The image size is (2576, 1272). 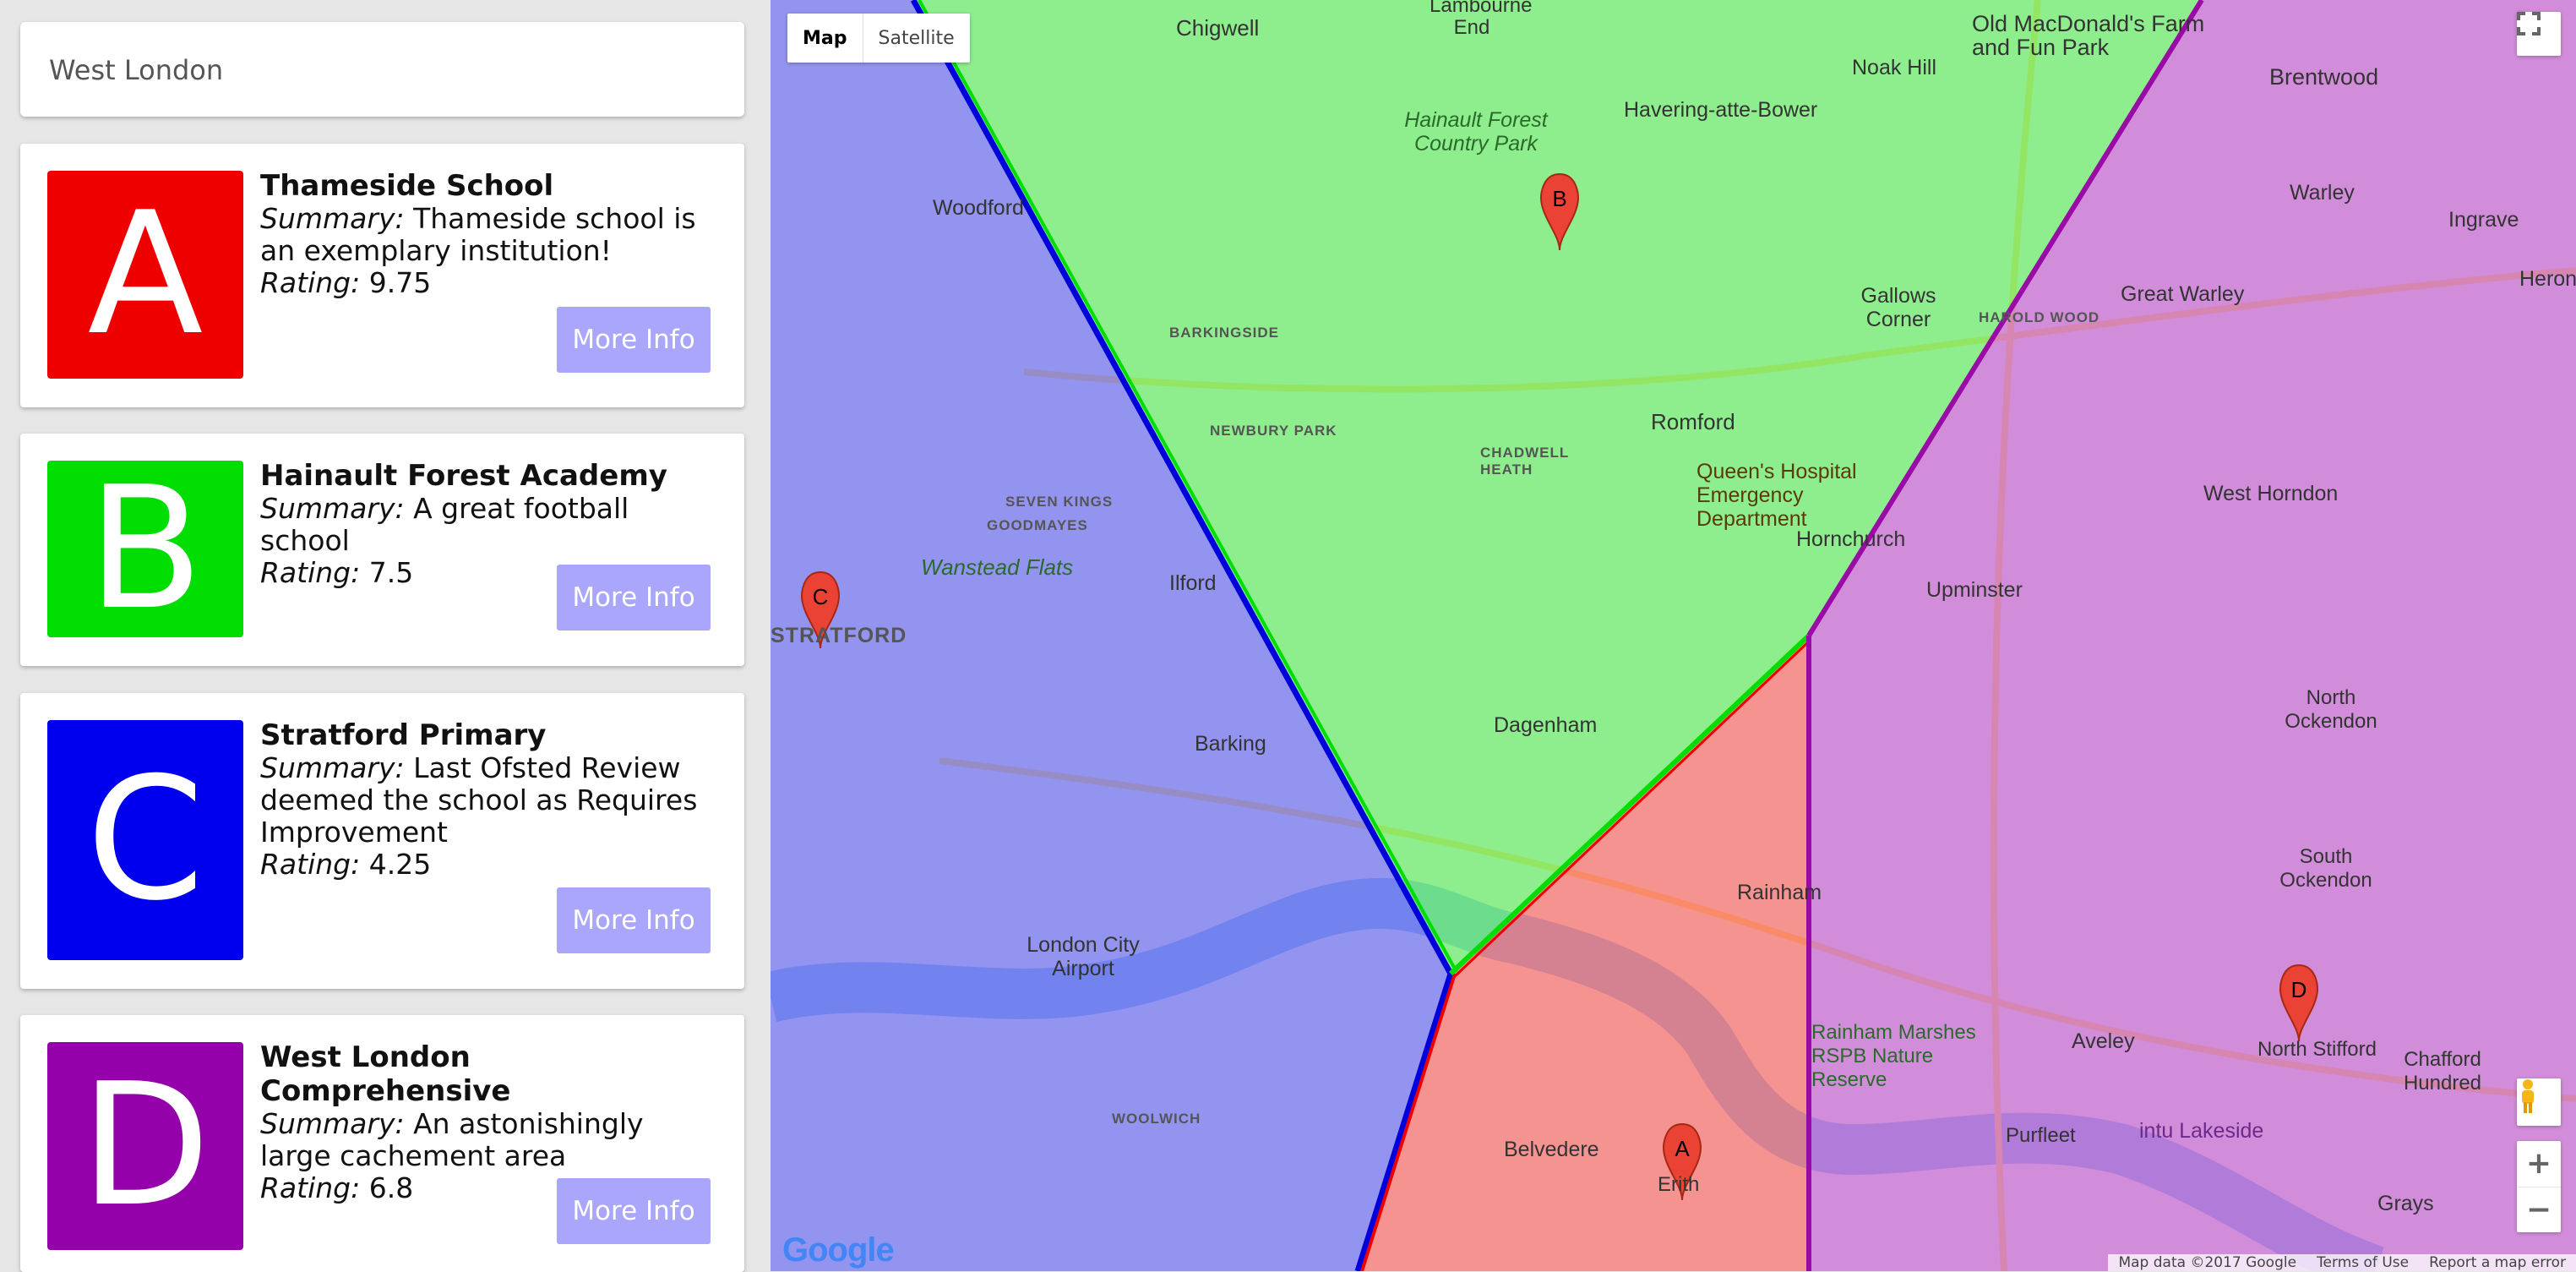 What do you see at coordinates (839, 635) in the screenshot?
I see `place-label: STRATFORD` at bounding box center [839, 635].